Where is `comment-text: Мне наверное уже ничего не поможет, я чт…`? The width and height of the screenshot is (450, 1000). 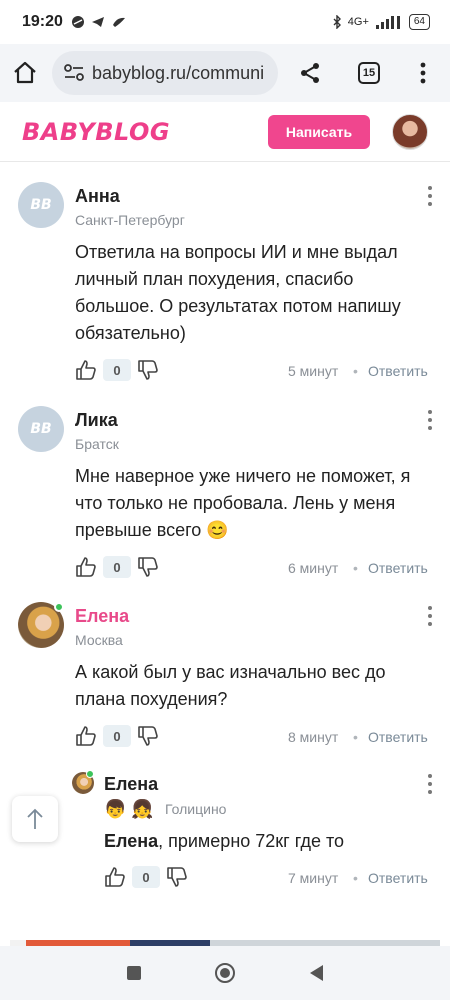
comment-text: Мне наверное уже ничего не поможет, я чт… is located at coordinates (243, 503).